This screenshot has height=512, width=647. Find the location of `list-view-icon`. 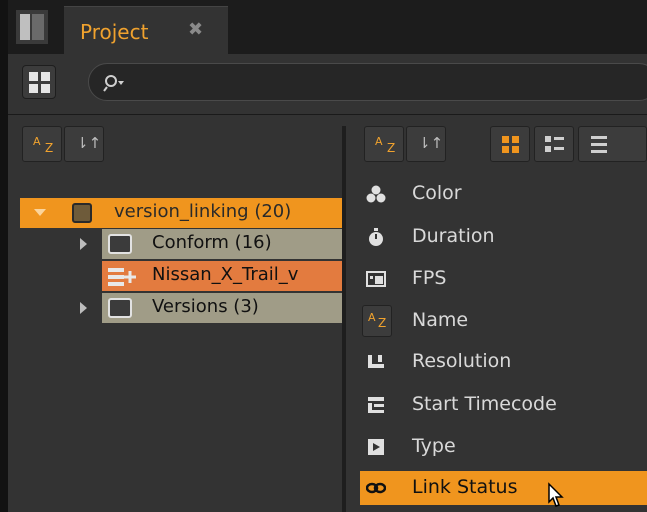

list-view-icon is located at coordinates (612, 144).